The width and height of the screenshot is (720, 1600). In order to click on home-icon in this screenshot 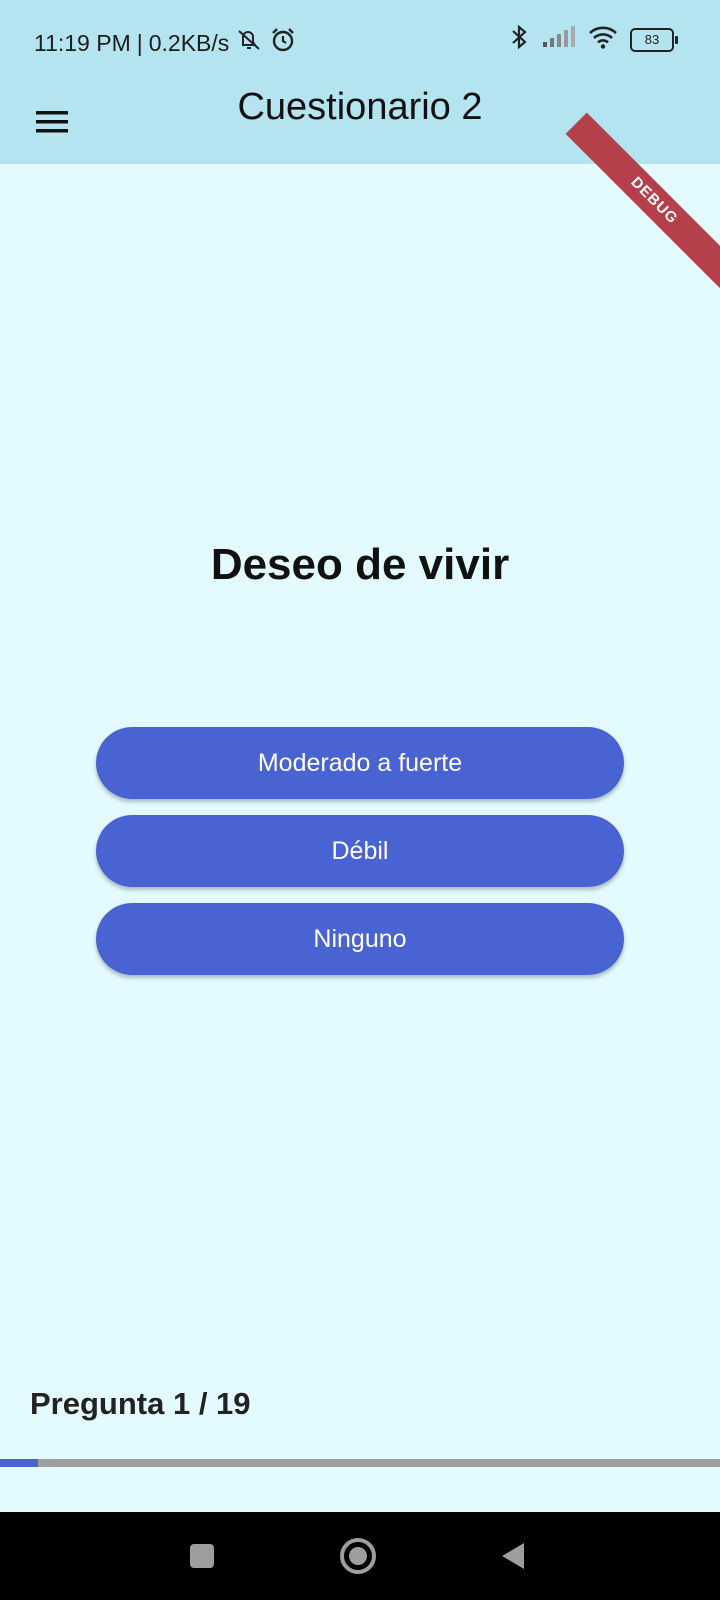, I will do `click(358, 1556)`.